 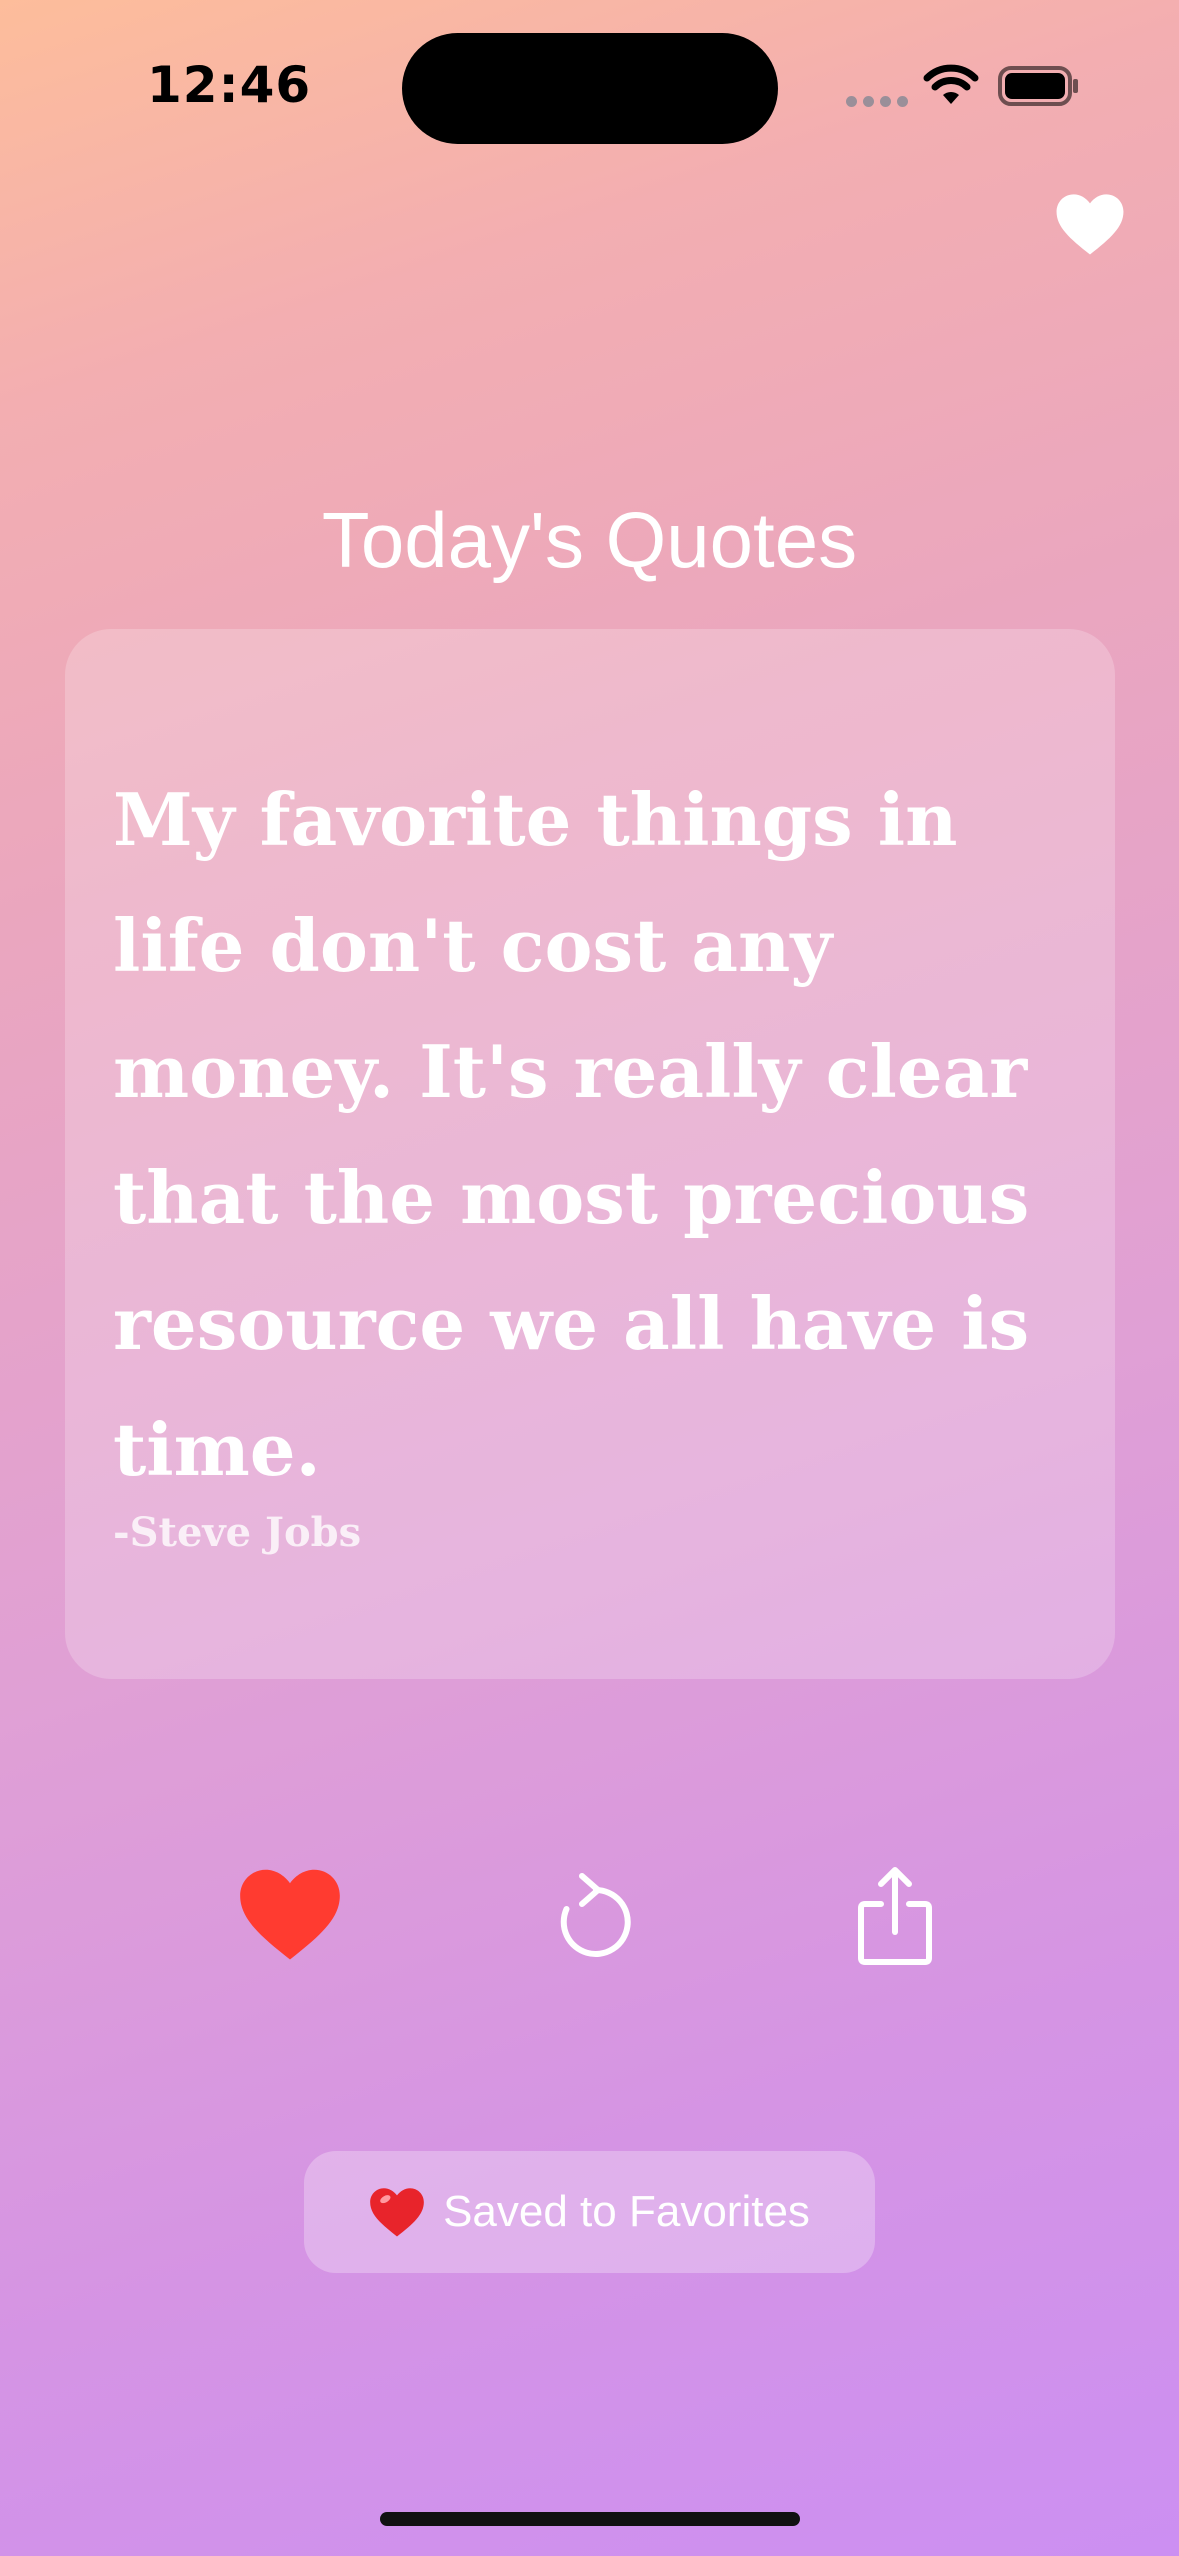 What do you see at coordinates (590, 88) in the screenshot?
I see `dynamic-island` at bounding box center [590, 88].